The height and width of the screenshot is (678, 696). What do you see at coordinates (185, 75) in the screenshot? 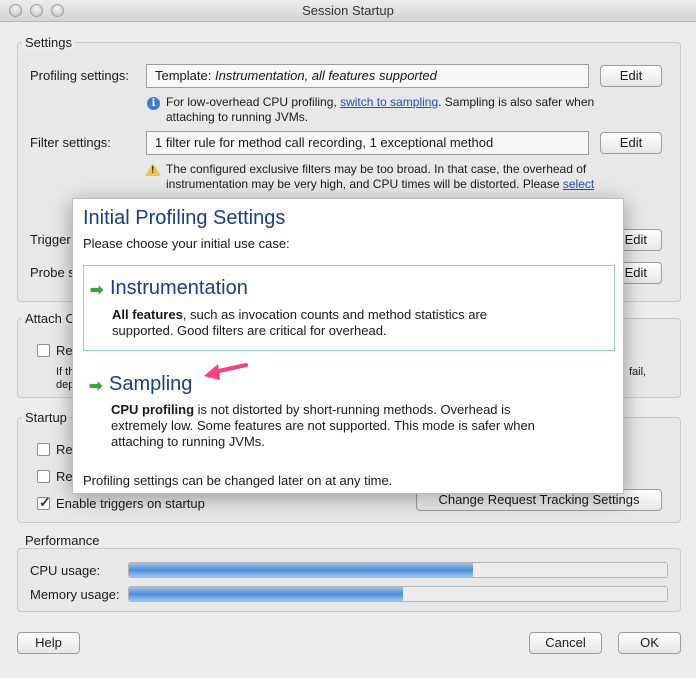
I see `profiling-template-prefix: Template:` at bounding box center [185, 75].